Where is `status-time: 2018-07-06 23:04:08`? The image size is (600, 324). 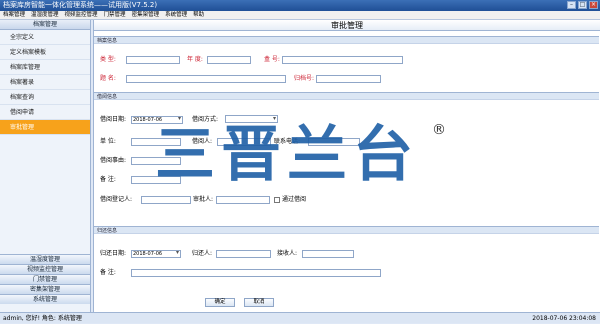
status-time: 2018-07-06 23:04:08 is located at coordinates (564, 318).